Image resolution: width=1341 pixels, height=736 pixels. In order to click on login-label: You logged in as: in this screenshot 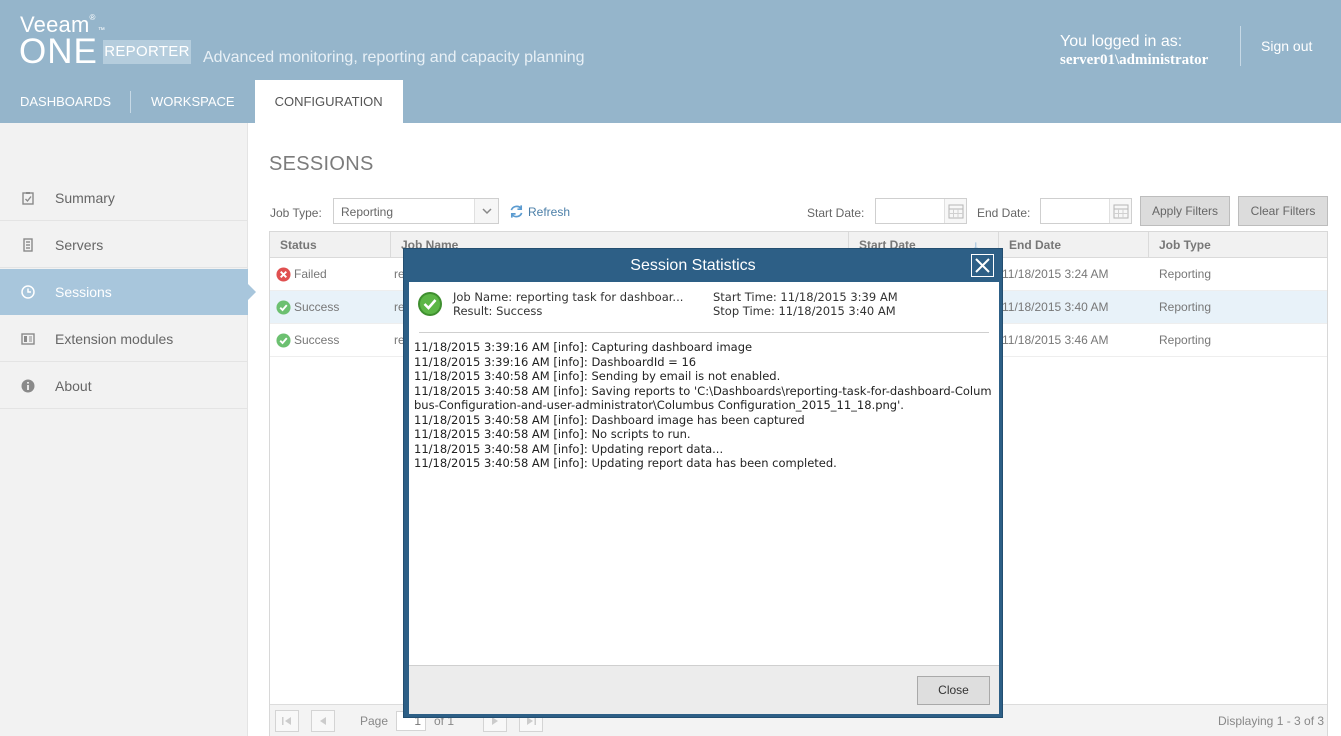, I will do `click(1121, 41)`.